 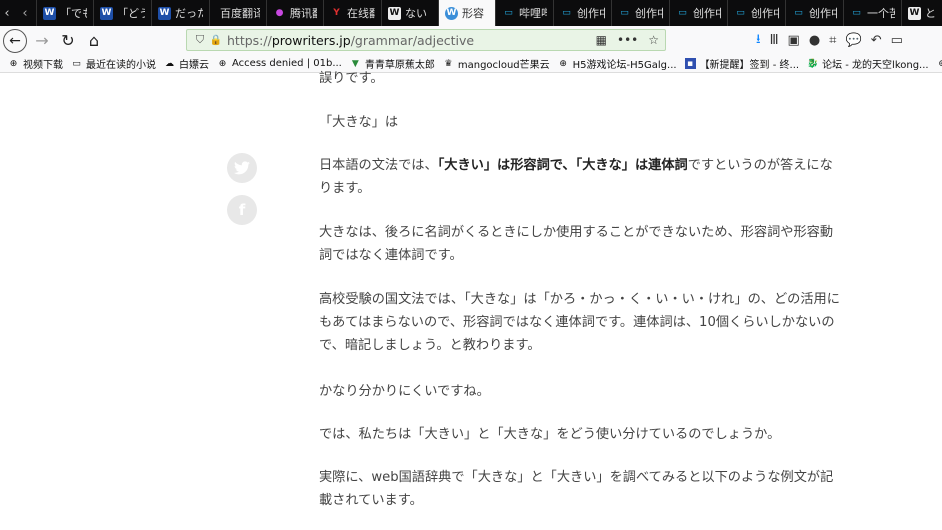 I want to click on tab-label: ない, so click(x=416, y=13).